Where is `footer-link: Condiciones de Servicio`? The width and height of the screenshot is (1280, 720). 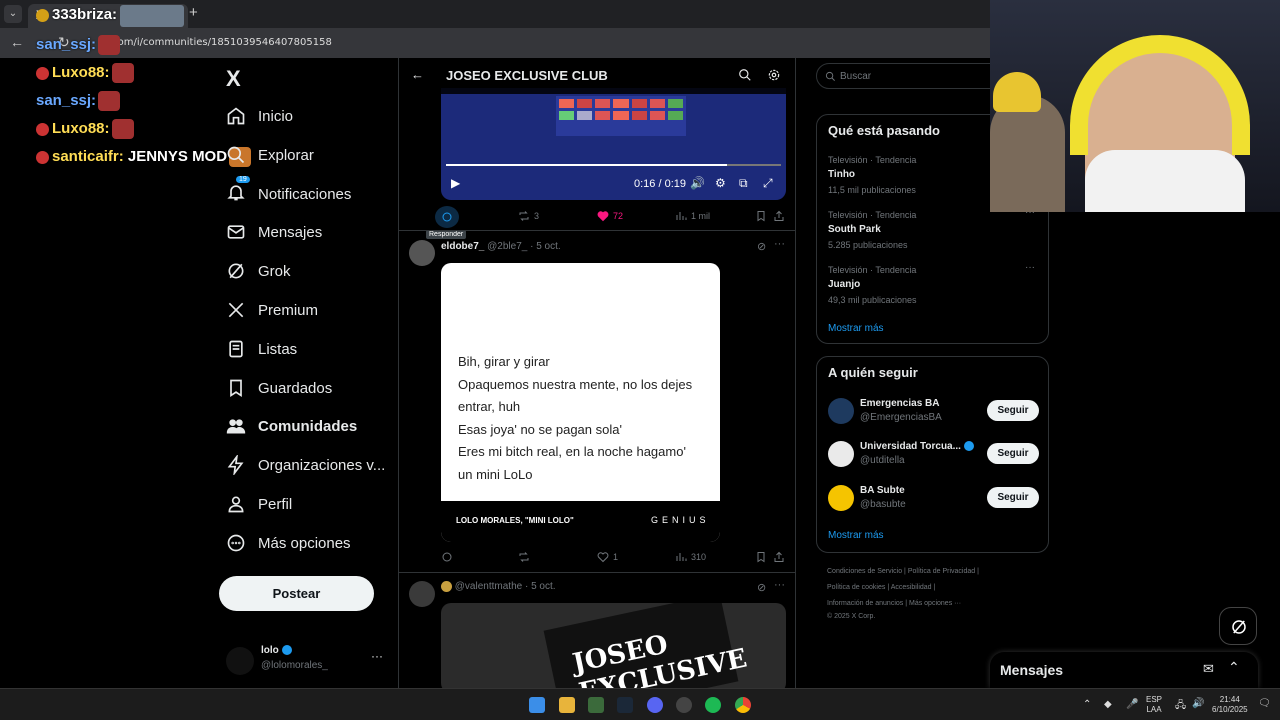 footer-link: Condiciones de Servicio is located at coordinates (864, 571).